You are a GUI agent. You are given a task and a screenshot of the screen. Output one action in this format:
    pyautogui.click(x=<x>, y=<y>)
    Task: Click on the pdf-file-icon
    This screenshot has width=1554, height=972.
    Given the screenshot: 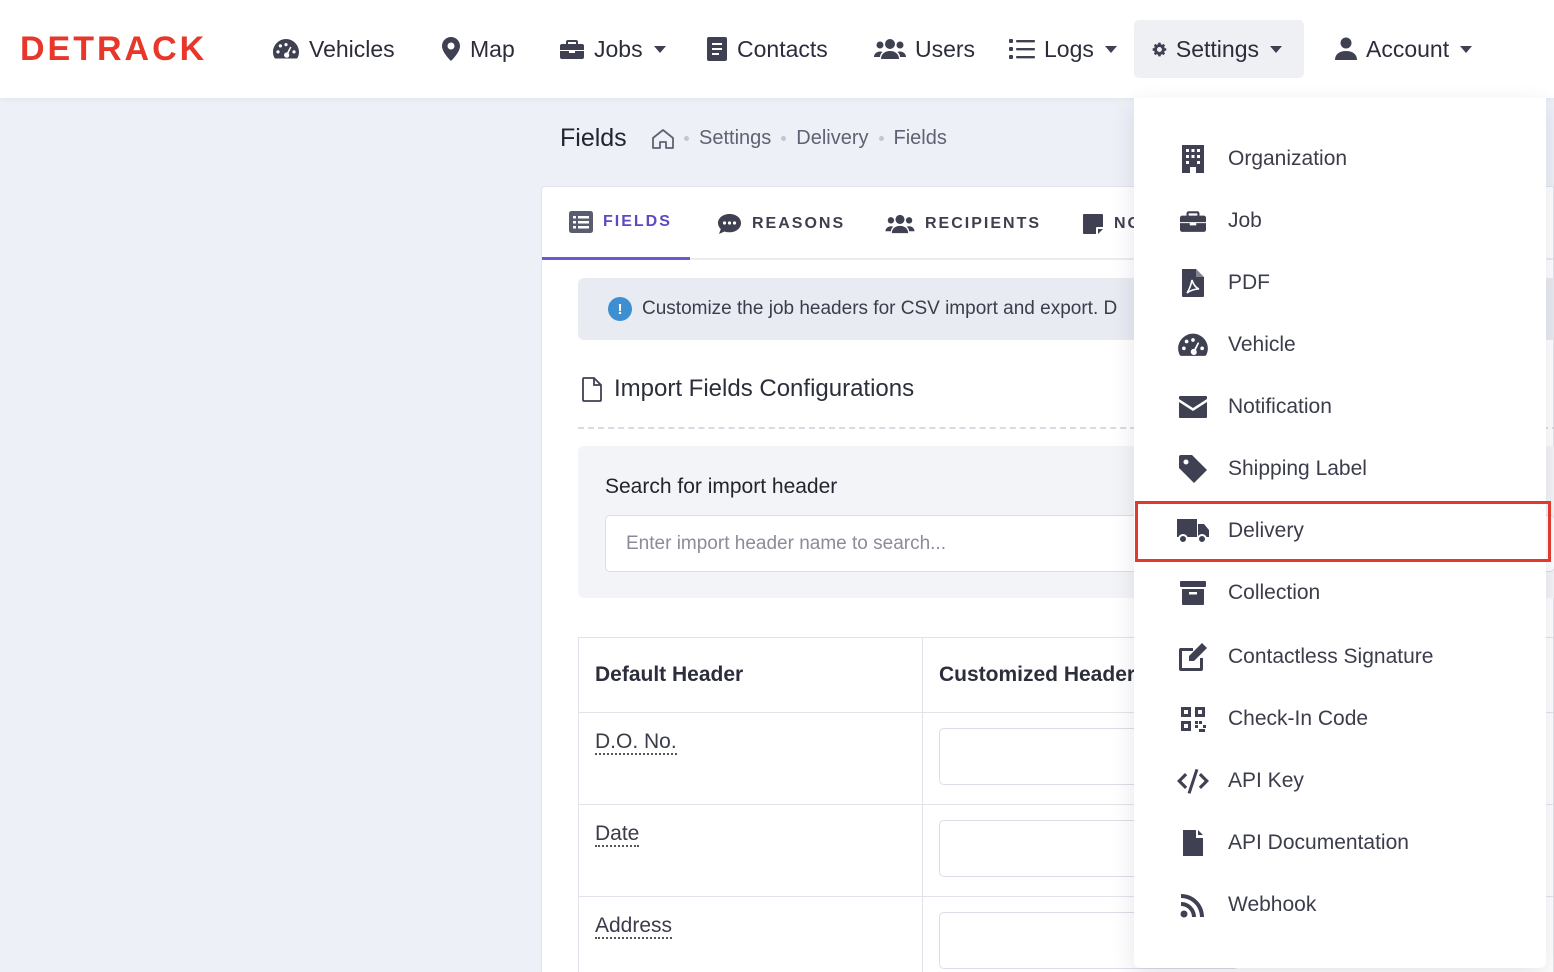 What is the action you would take?
    pyautogui.click(x=1193, y=283)
    